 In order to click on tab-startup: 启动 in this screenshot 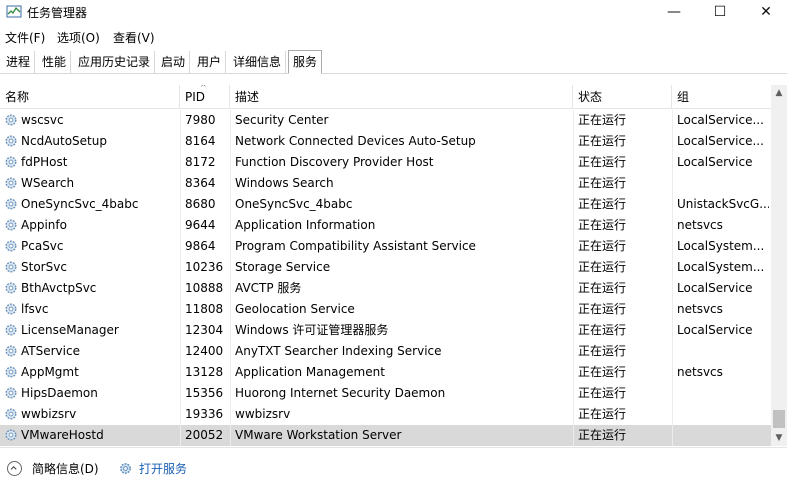, I will do `click(174, 62)`.